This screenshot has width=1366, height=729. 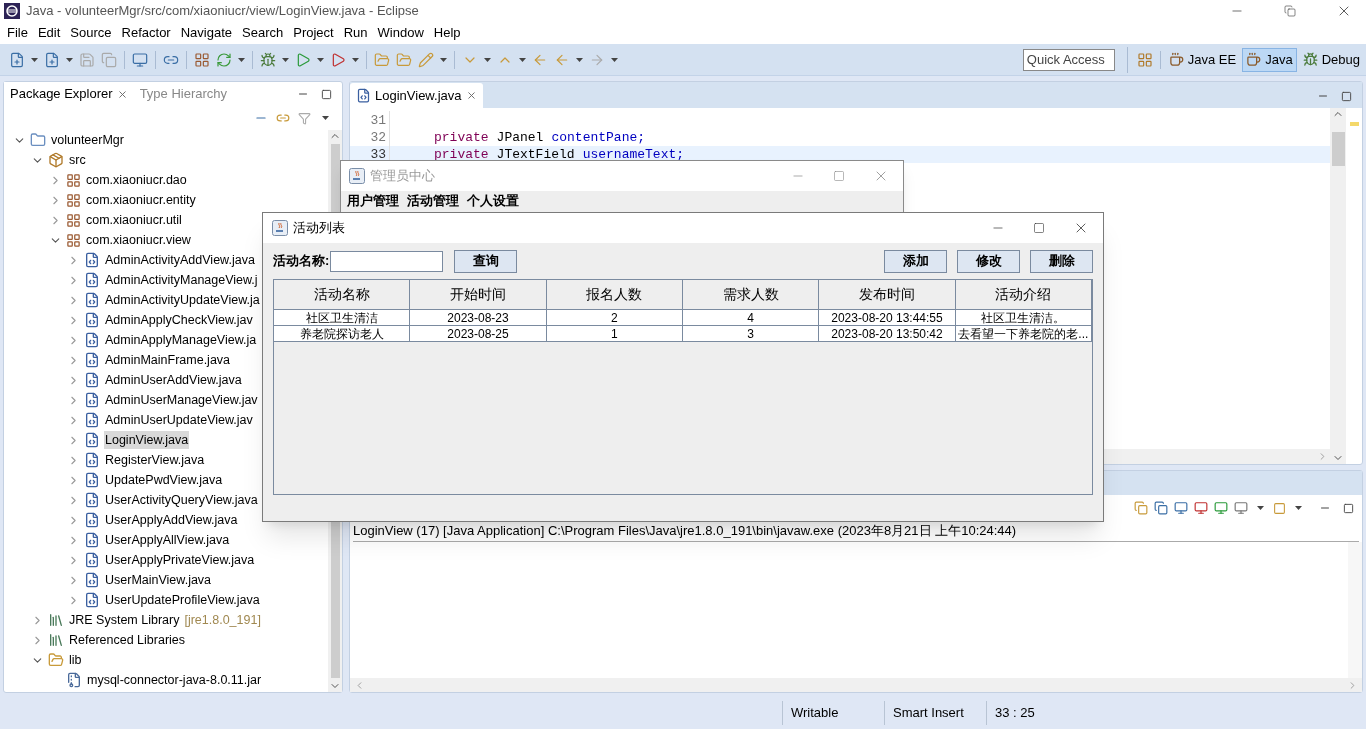 What do you see at coordinates (1279, 508) in the screenshot?
I see `window-icon` at bounding box center [1279, 508].